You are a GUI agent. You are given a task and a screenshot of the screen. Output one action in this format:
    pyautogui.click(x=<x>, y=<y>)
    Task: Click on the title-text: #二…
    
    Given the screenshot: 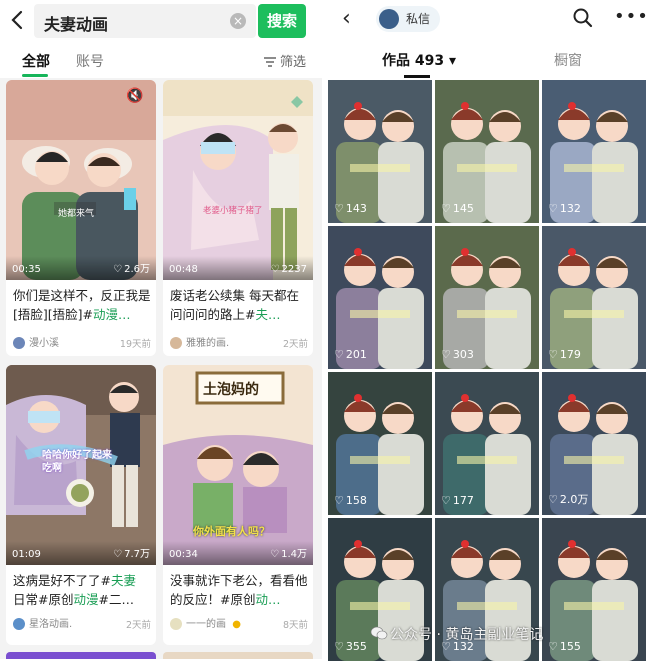 What is the action you would take?
    pyautogui.click(x=116, y=599)
    